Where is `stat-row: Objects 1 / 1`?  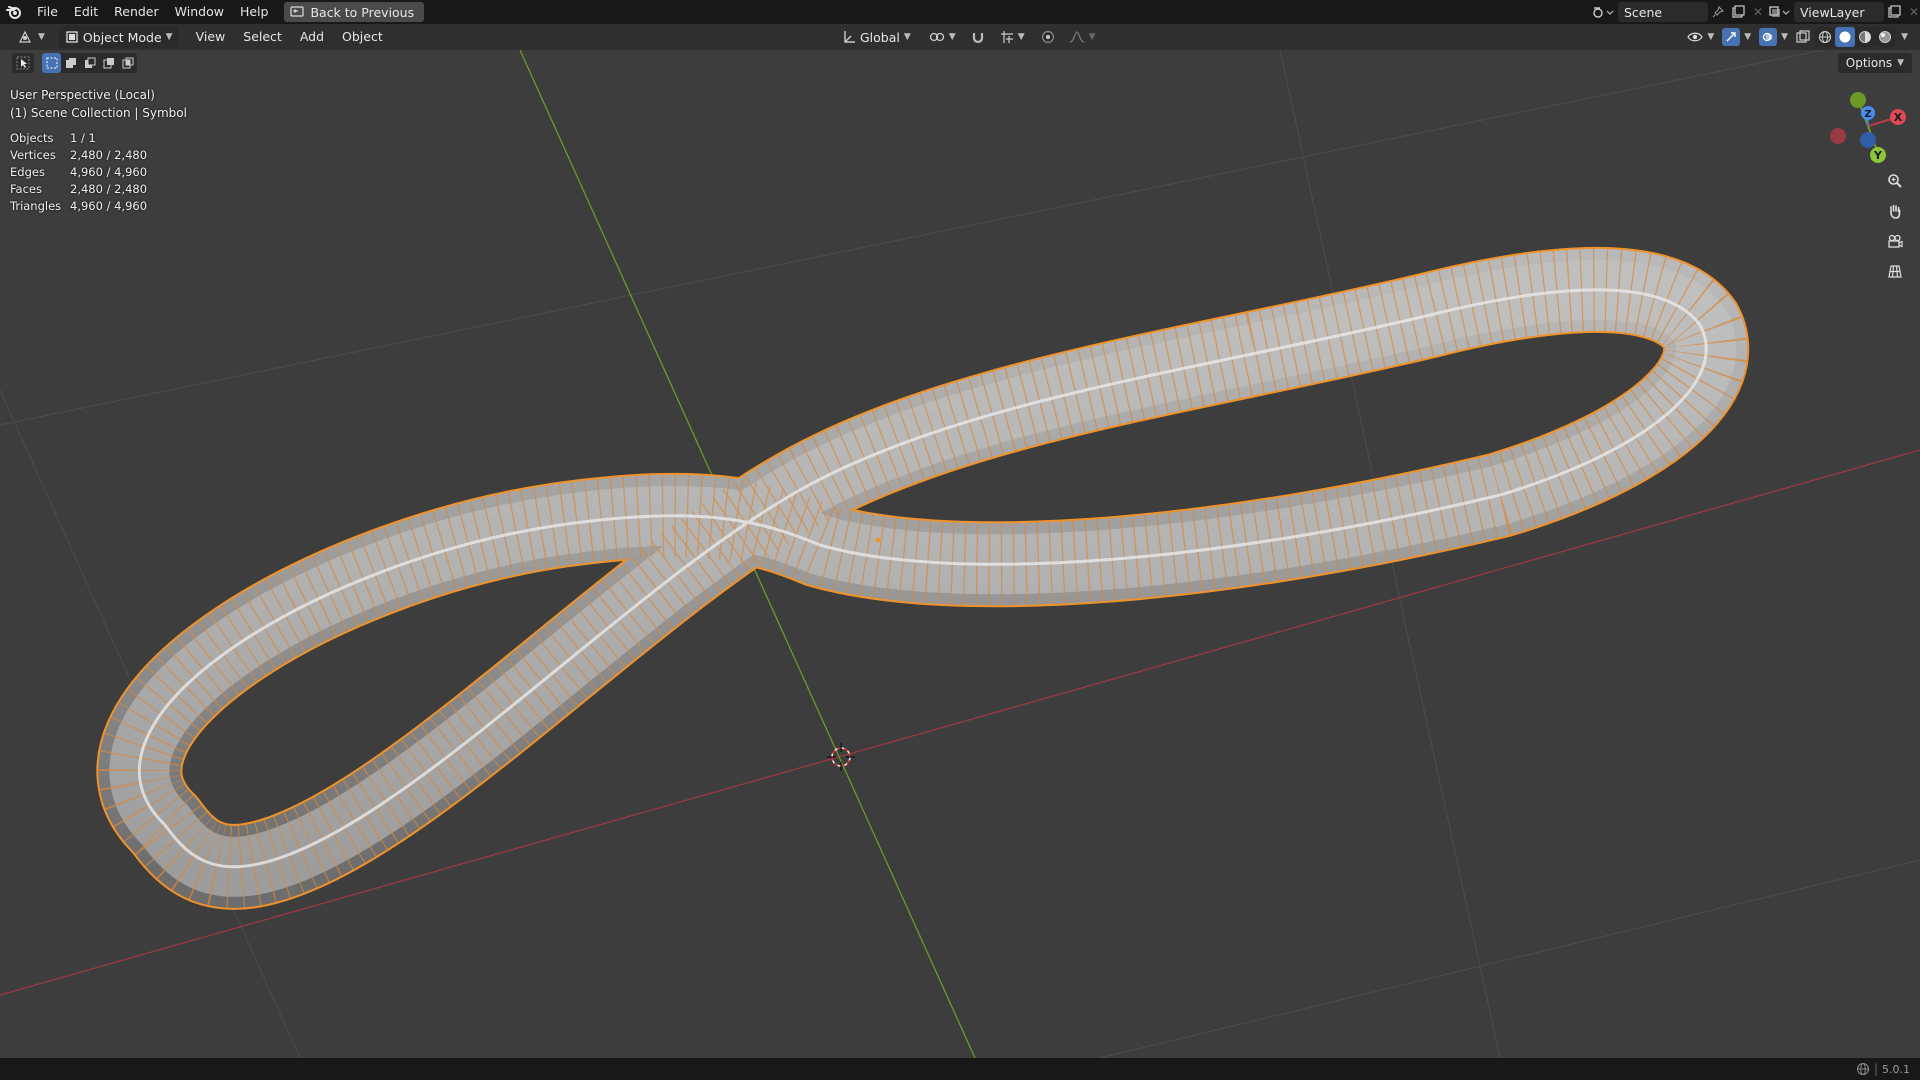
stat-row: Objects 1 / 1 is located at coordinates (78, 138).